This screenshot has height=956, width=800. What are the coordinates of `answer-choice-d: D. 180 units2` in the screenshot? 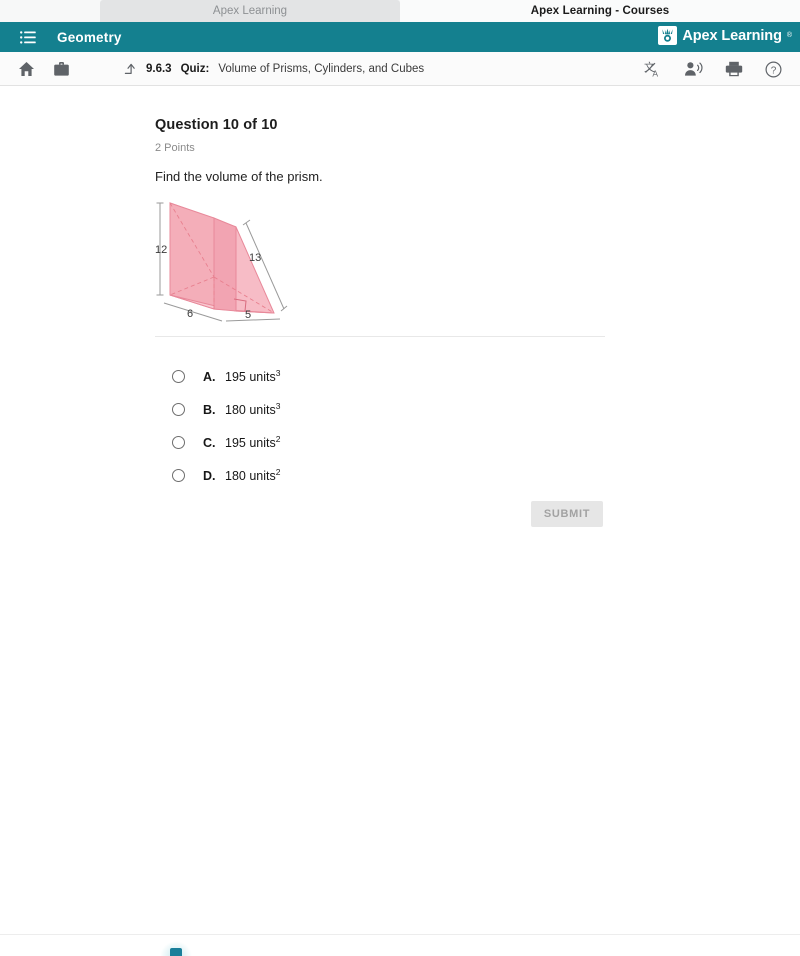 It's located at (387, 475).